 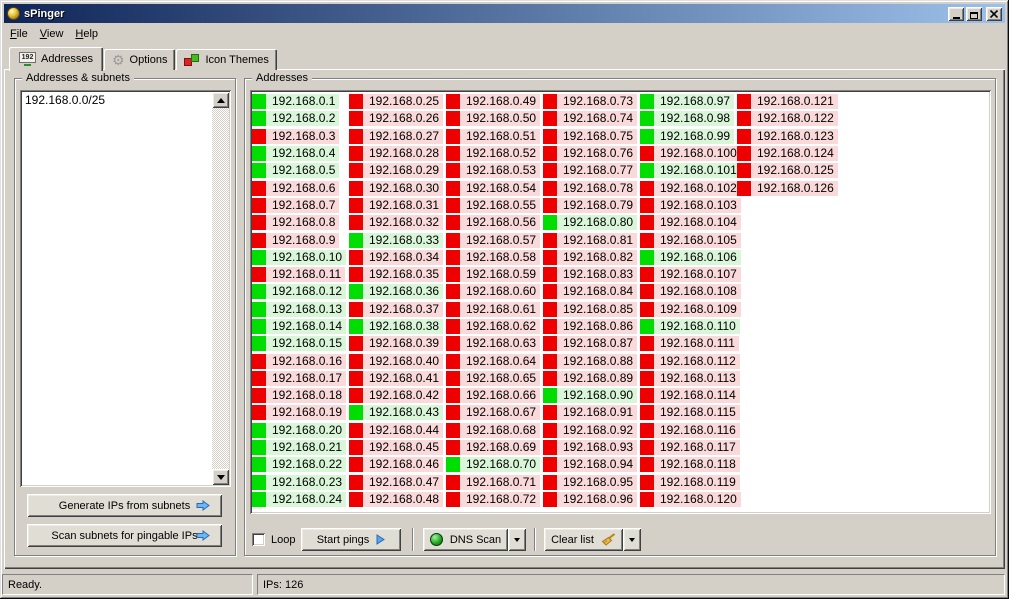 What do you see at coordinates (397, 360) in the screenshot?
I see `ip-item: 192.168.0.40` at bounding box center [397, 360].